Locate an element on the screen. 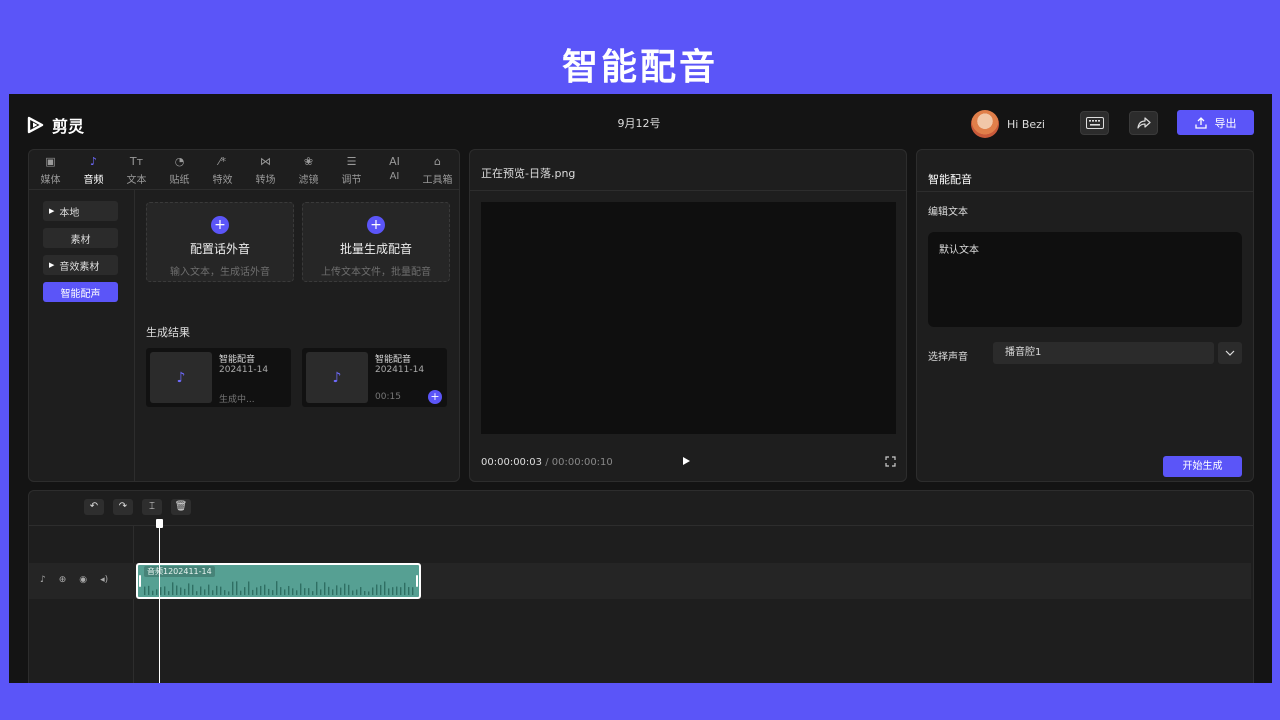  export-button: 导出 is located at coordinates (1215, 122).